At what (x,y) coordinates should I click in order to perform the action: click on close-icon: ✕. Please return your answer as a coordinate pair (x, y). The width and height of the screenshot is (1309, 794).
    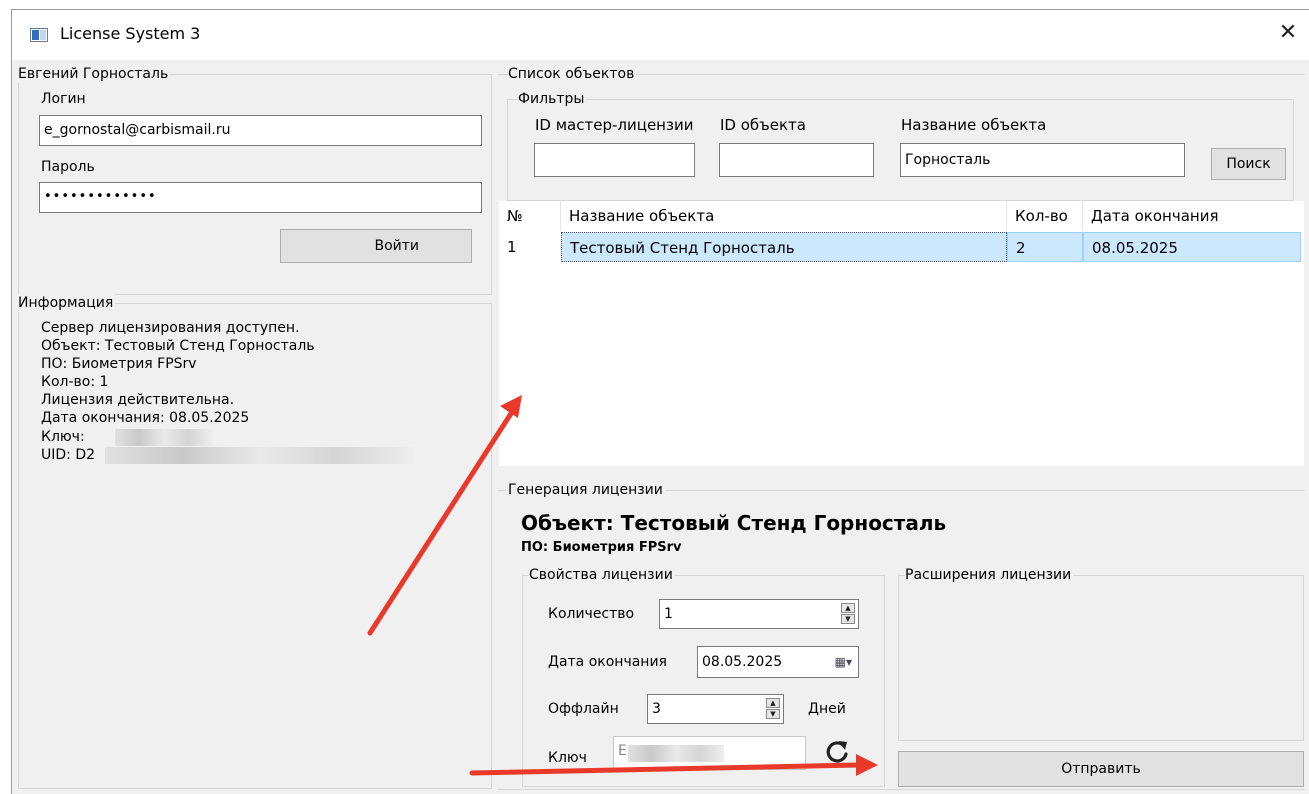
    Looking at the image, I should click on (1288, 33).